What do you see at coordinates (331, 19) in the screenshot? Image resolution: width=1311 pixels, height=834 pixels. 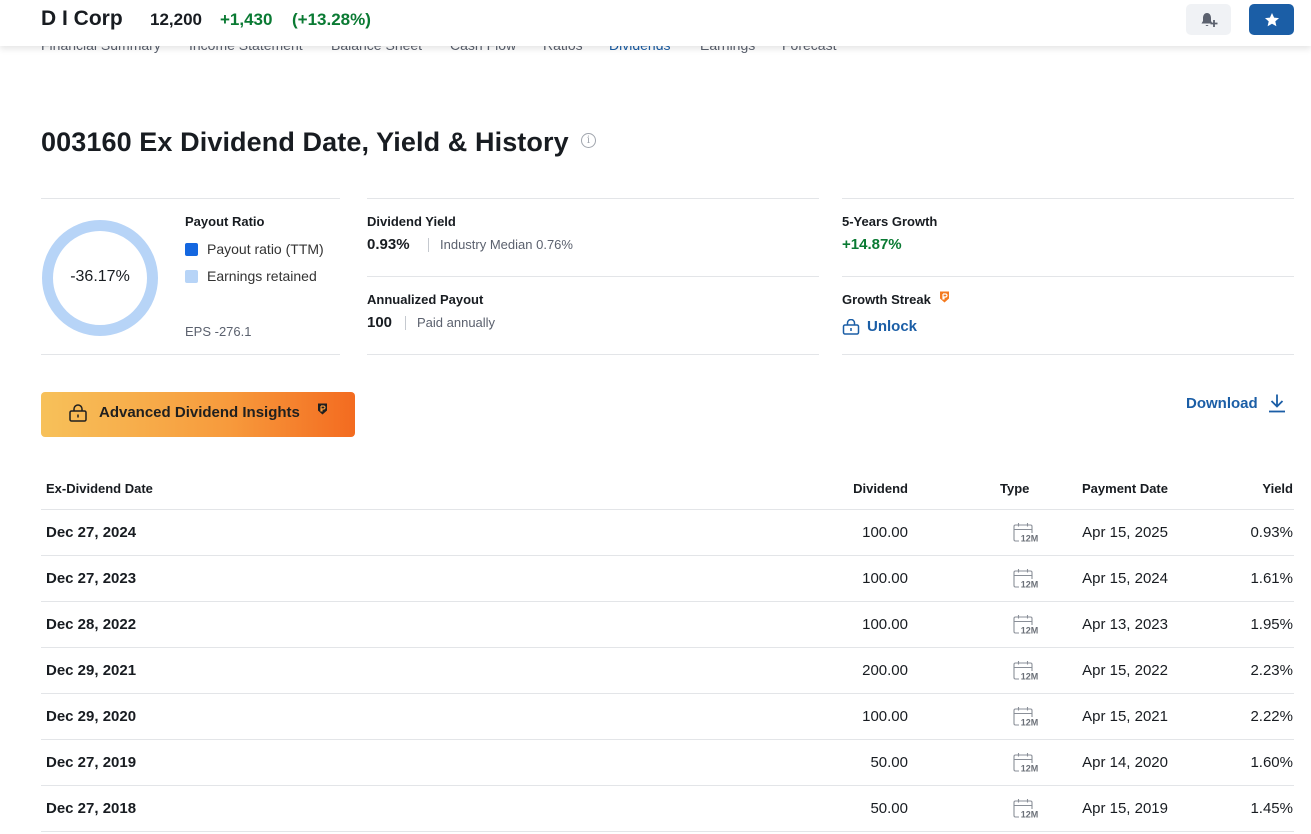 I see `price-change-percent: (+13.28%)` at bounding box center [331, 19].